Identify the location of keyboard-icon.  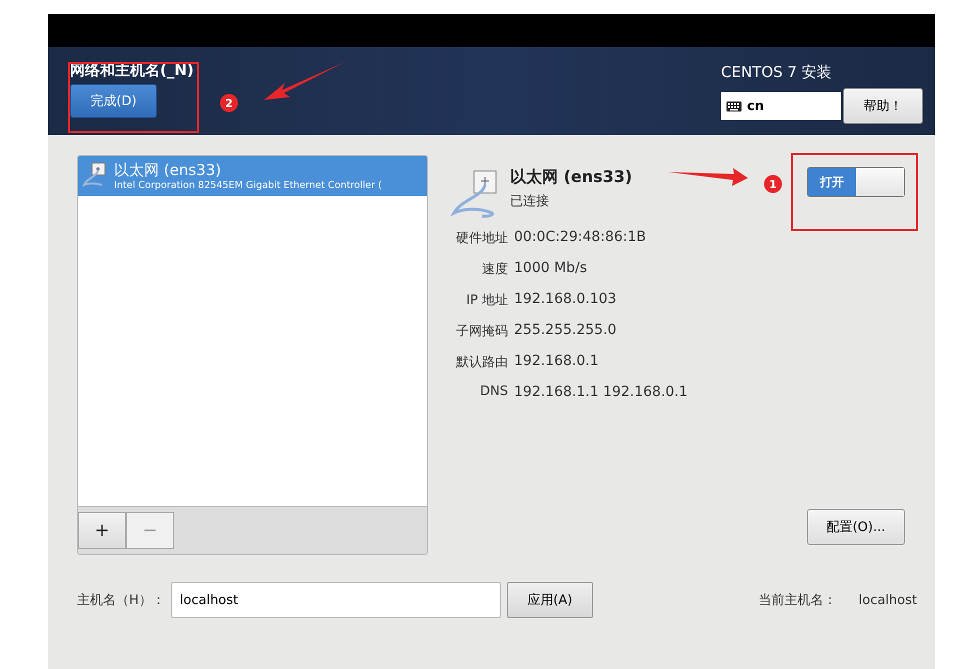
(734, 106).